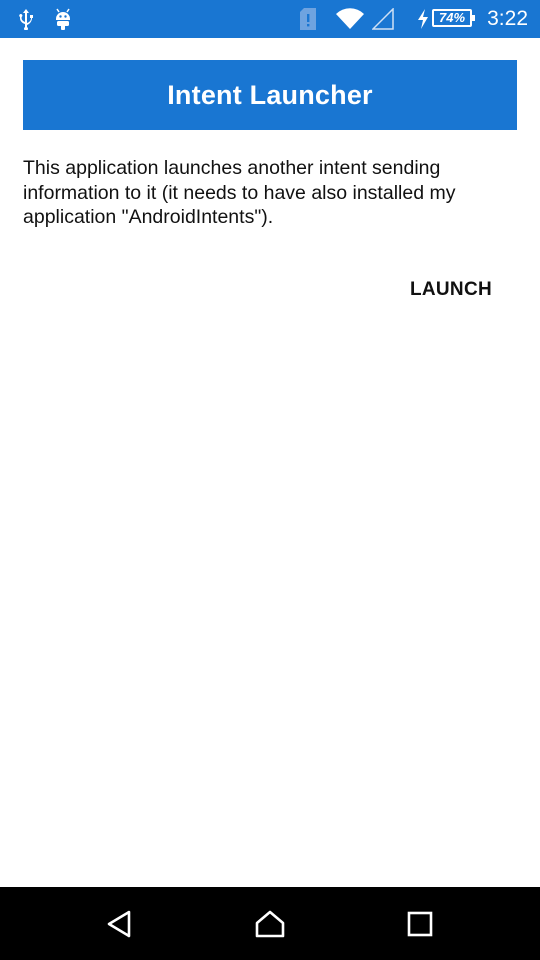 This screenshot has width=540, height=960. What do you see at coordinates (350, 19) in the screenshot?
I see `wifi-icon` at bounding box center [350, 19].